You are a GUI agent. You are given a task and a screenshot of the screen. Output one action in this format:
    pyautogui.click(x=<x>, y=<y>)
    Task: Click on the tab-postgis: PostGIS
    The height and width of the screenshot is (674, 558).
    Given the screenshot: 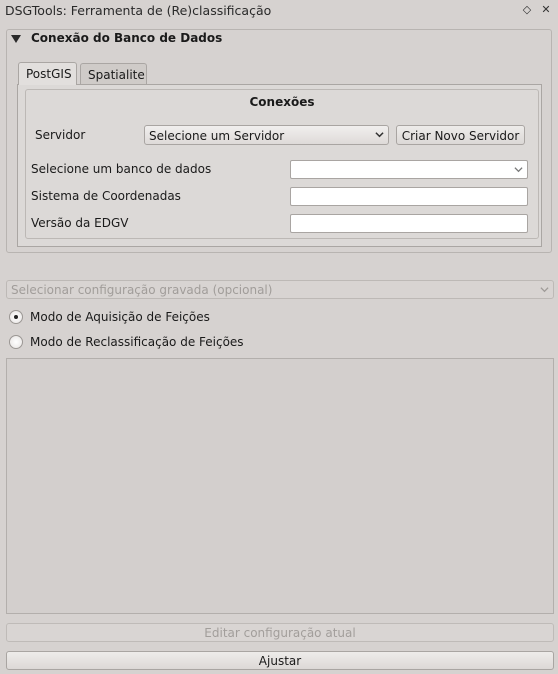 What is the action you would take?
    pyautogui.click(x=47, y=73)
    